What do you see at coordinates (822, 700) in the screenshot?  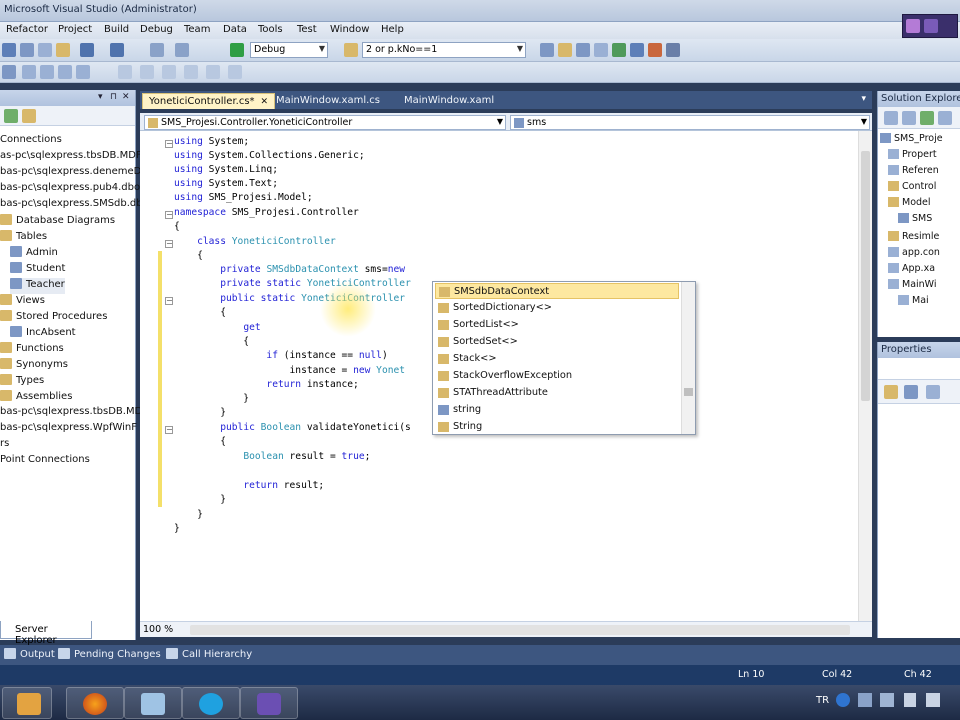 I see `language-indicator: TR` at bounding box center [822, 700].